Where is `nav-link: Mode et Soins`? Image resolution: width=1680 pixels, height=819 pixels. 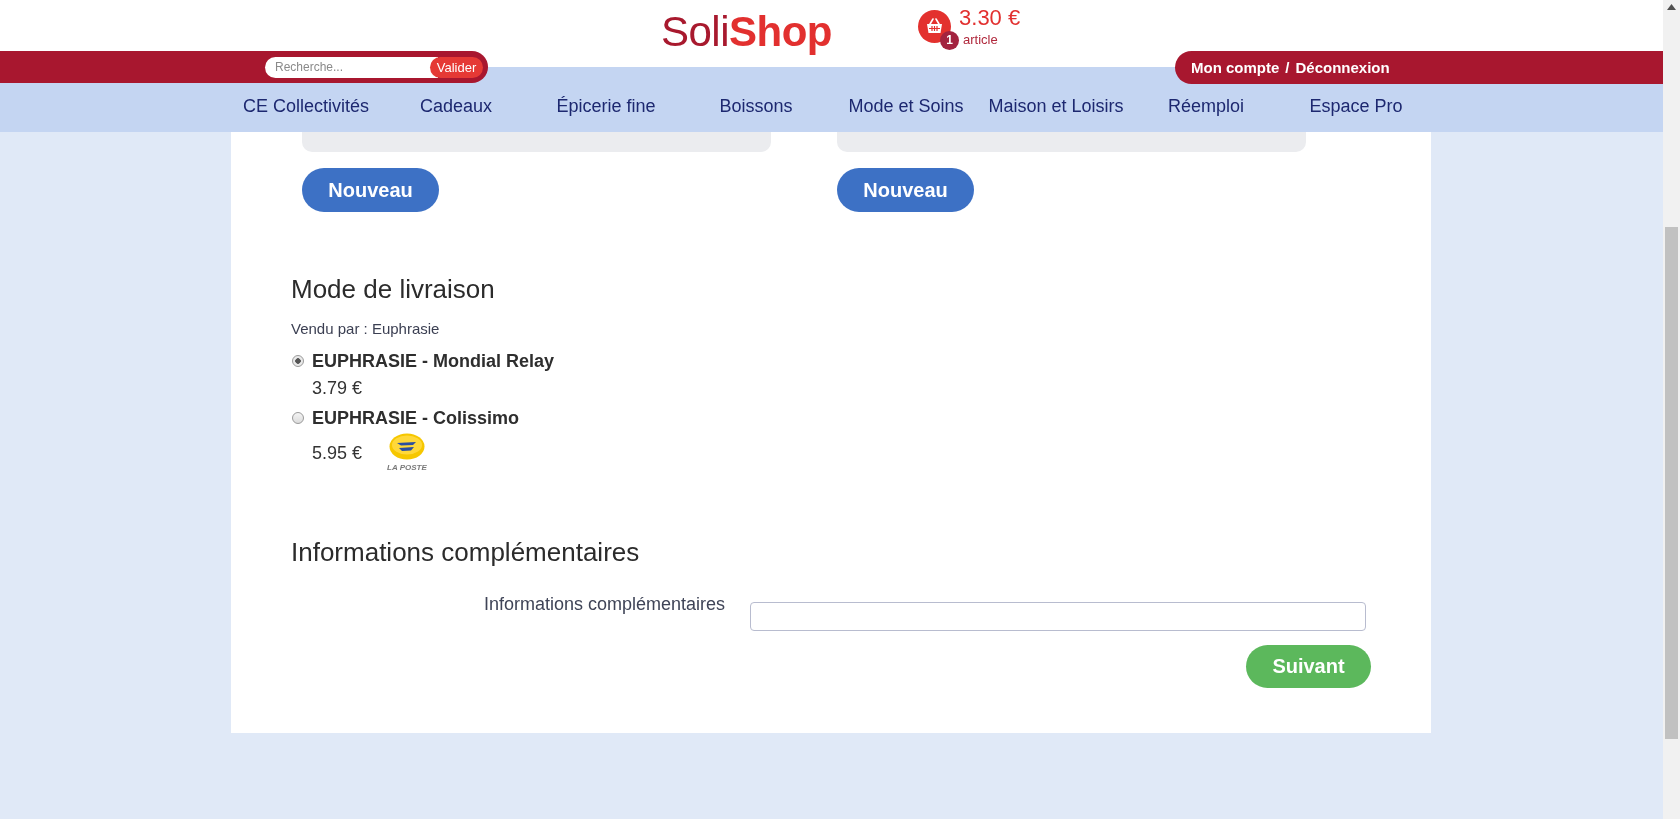
nav-link: Mode et Soins is located at coordinates (906, 106).